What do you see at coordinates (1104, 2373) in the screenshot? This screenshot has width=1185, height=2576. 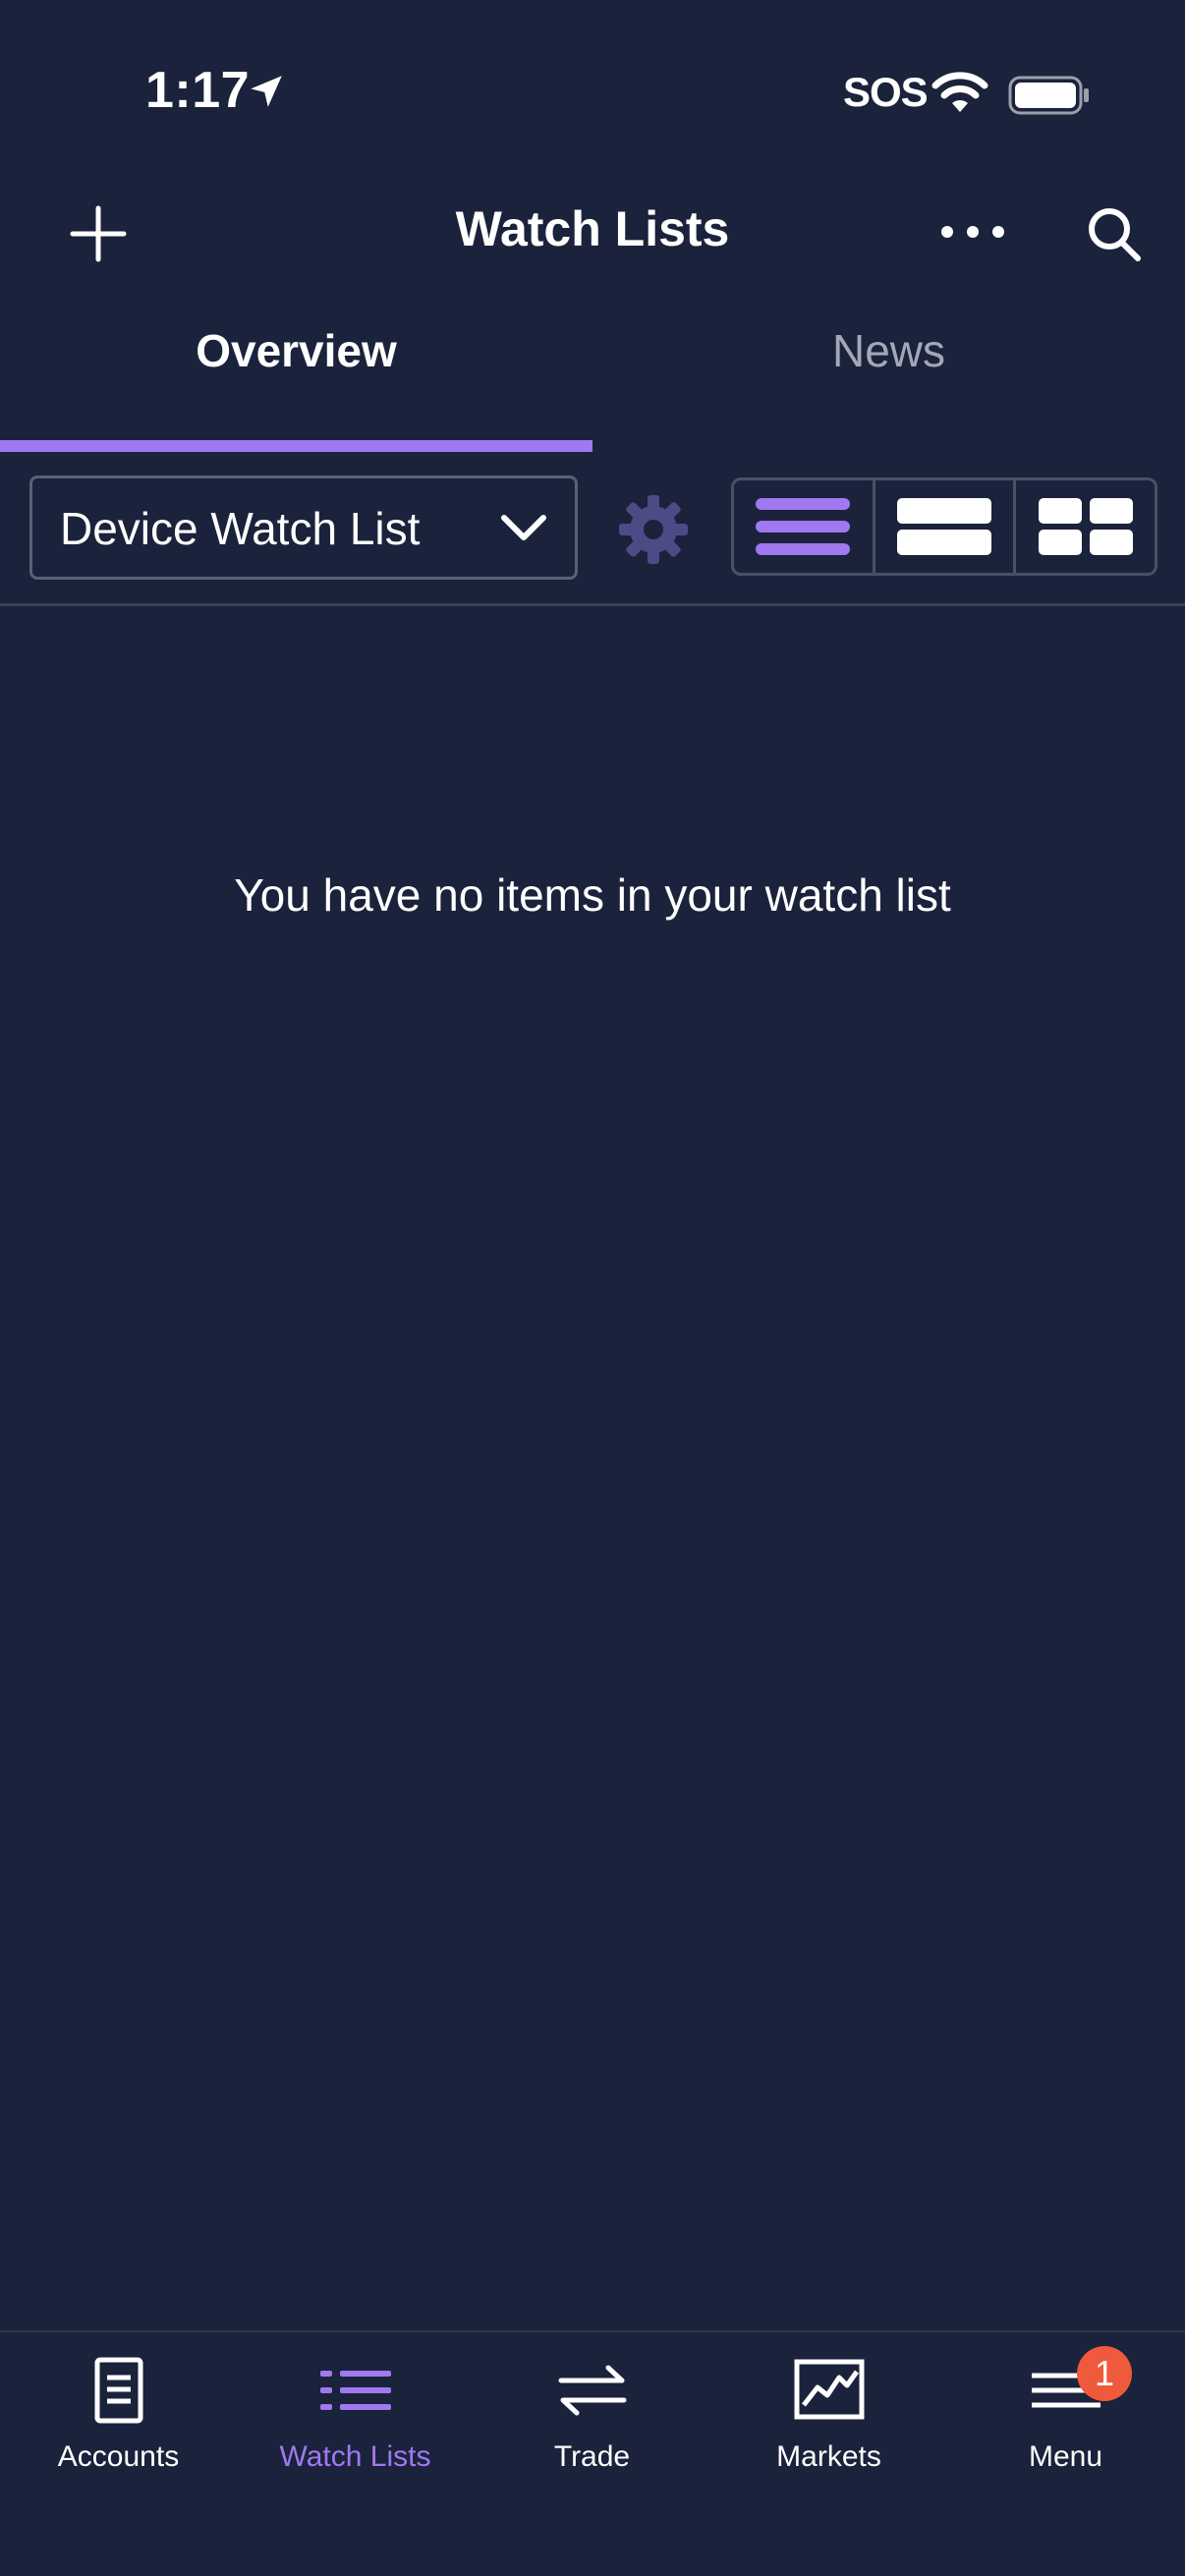 I see `menu-notification-badge: 1` at bounding box center [1104, 2373].